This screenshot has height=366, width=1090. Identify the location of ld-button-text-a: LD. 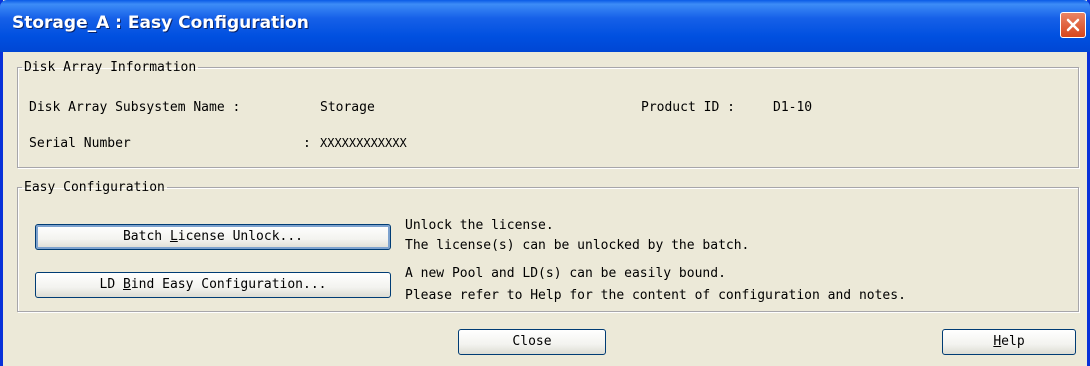
(111, 284).